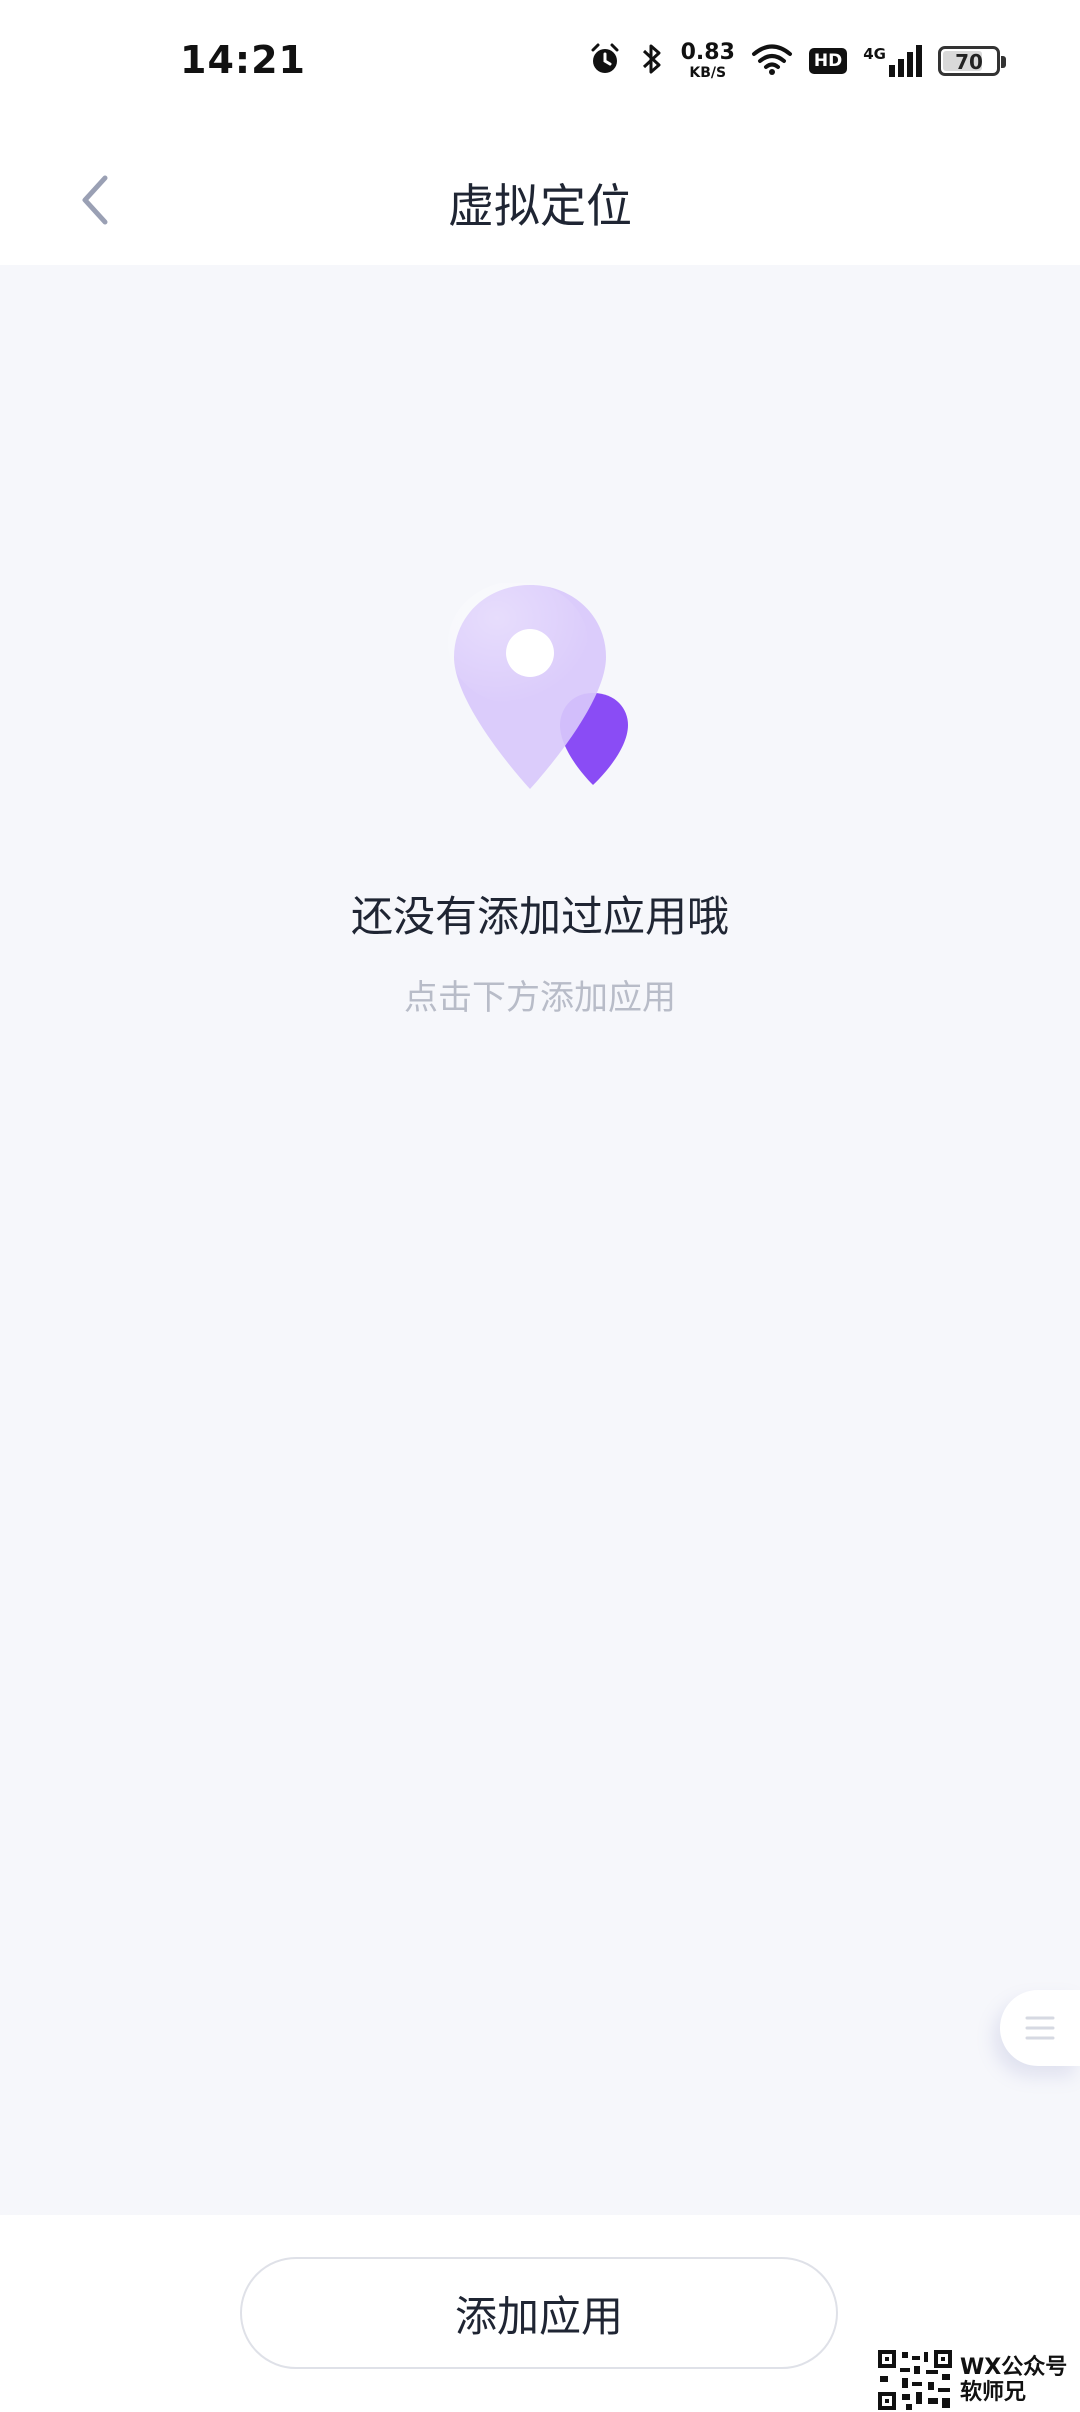 This screenshot has height=2412, width=1080. Describe the element at coordinates (772, 61) in the screenshot. I see `wifi-icon` at that location.